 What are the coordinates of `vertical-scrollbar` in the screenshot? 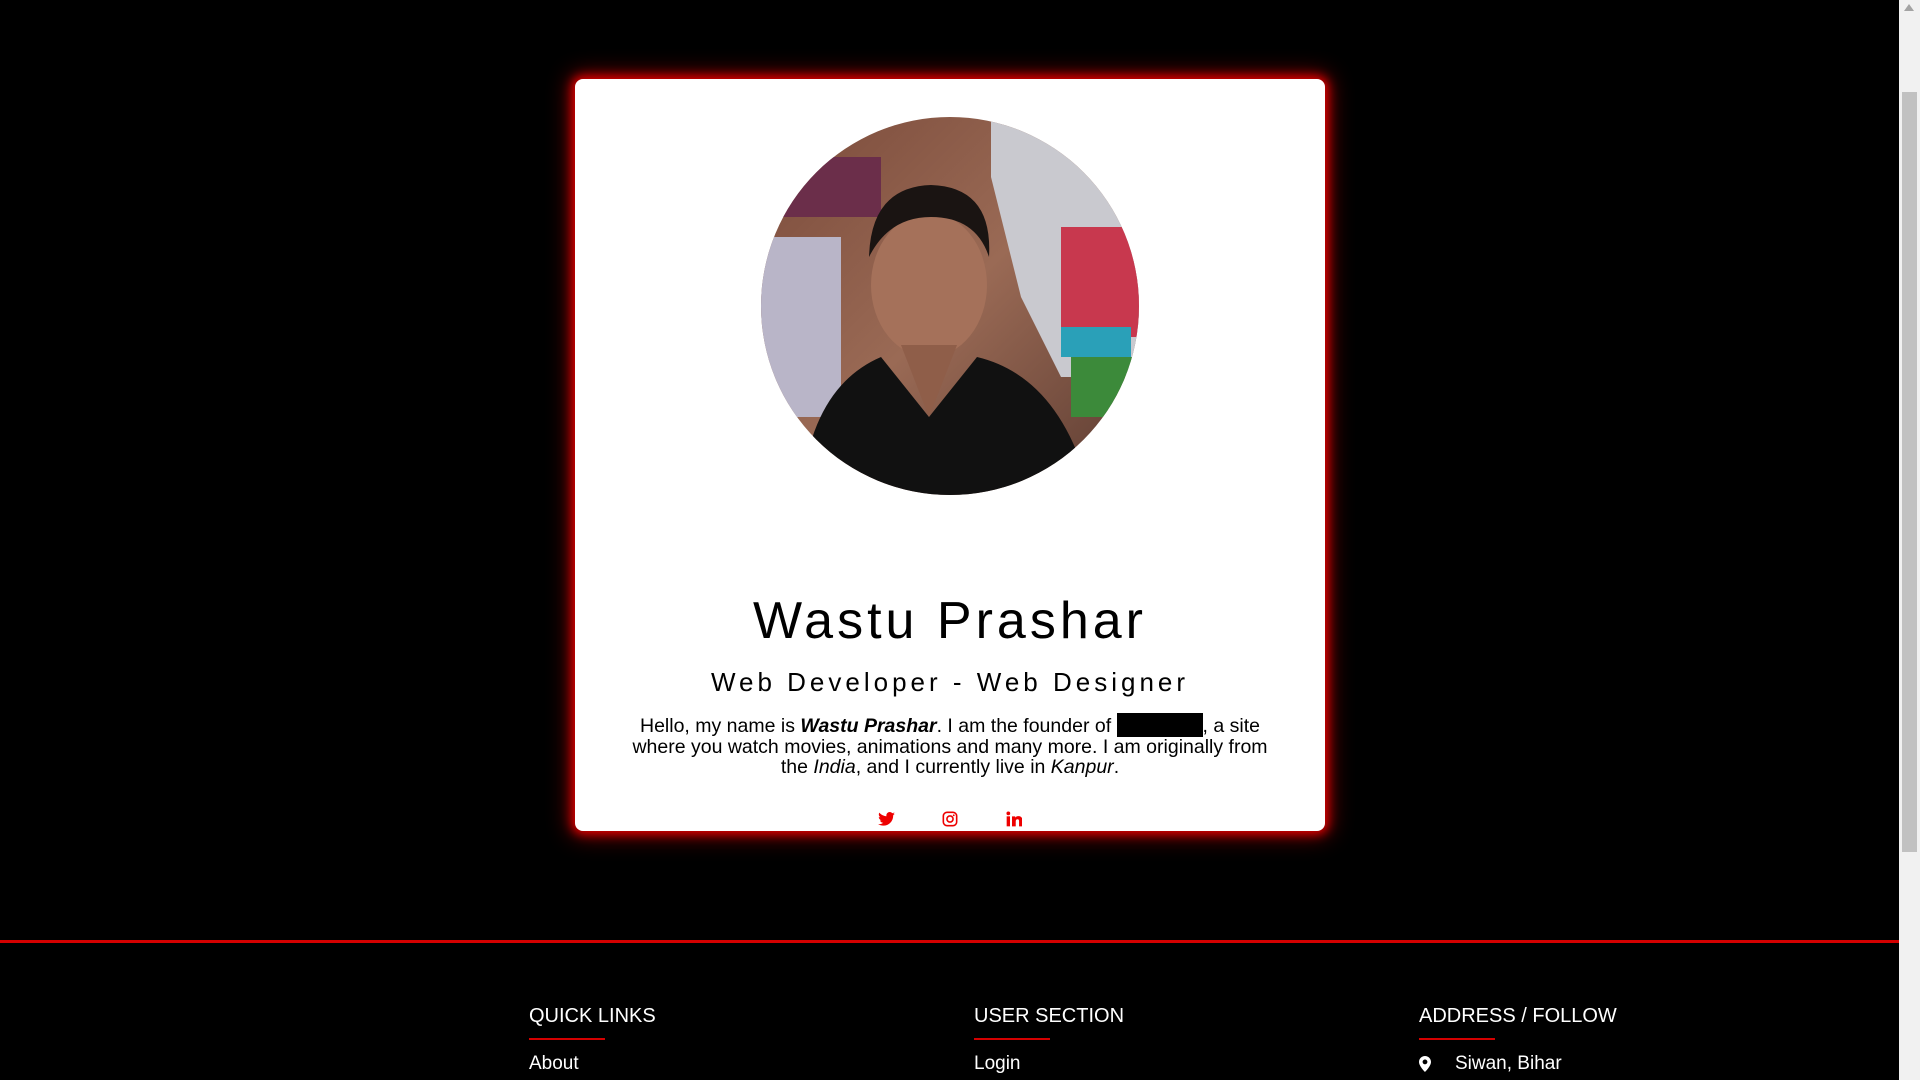 It's located at (1909, 540).